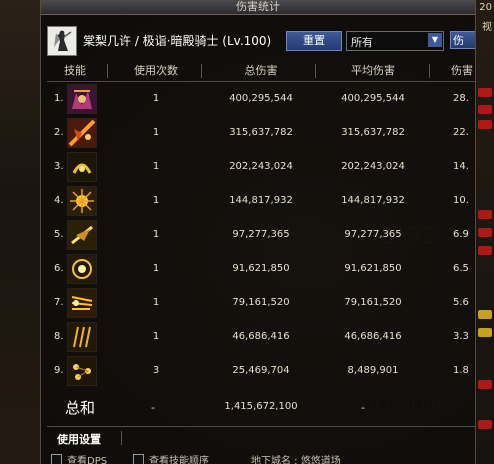  What do you see at coordinates (261, 71) in the screenshot?
I see `column-header-total: 总伤害` at bounding box center [261, 71].